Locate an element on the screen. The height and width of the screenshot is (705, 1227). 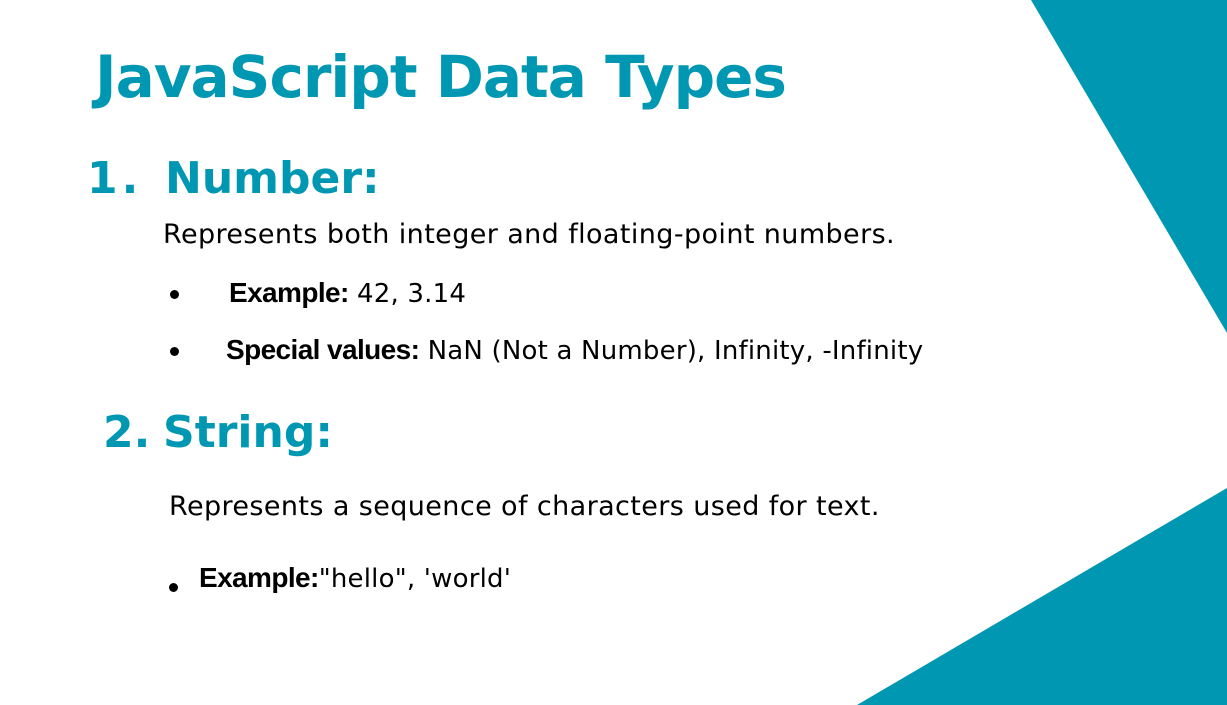
slide-title: JavaScript Data Types is located at coordinates (441, 77).